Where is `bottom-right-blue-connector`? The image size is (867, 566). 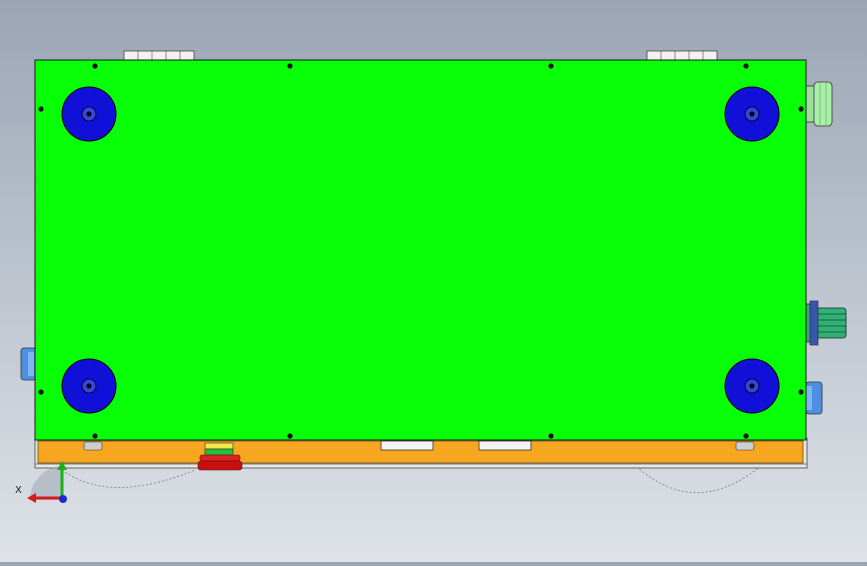
bottom-right-blue-connector is located at coordinates (814, 398).